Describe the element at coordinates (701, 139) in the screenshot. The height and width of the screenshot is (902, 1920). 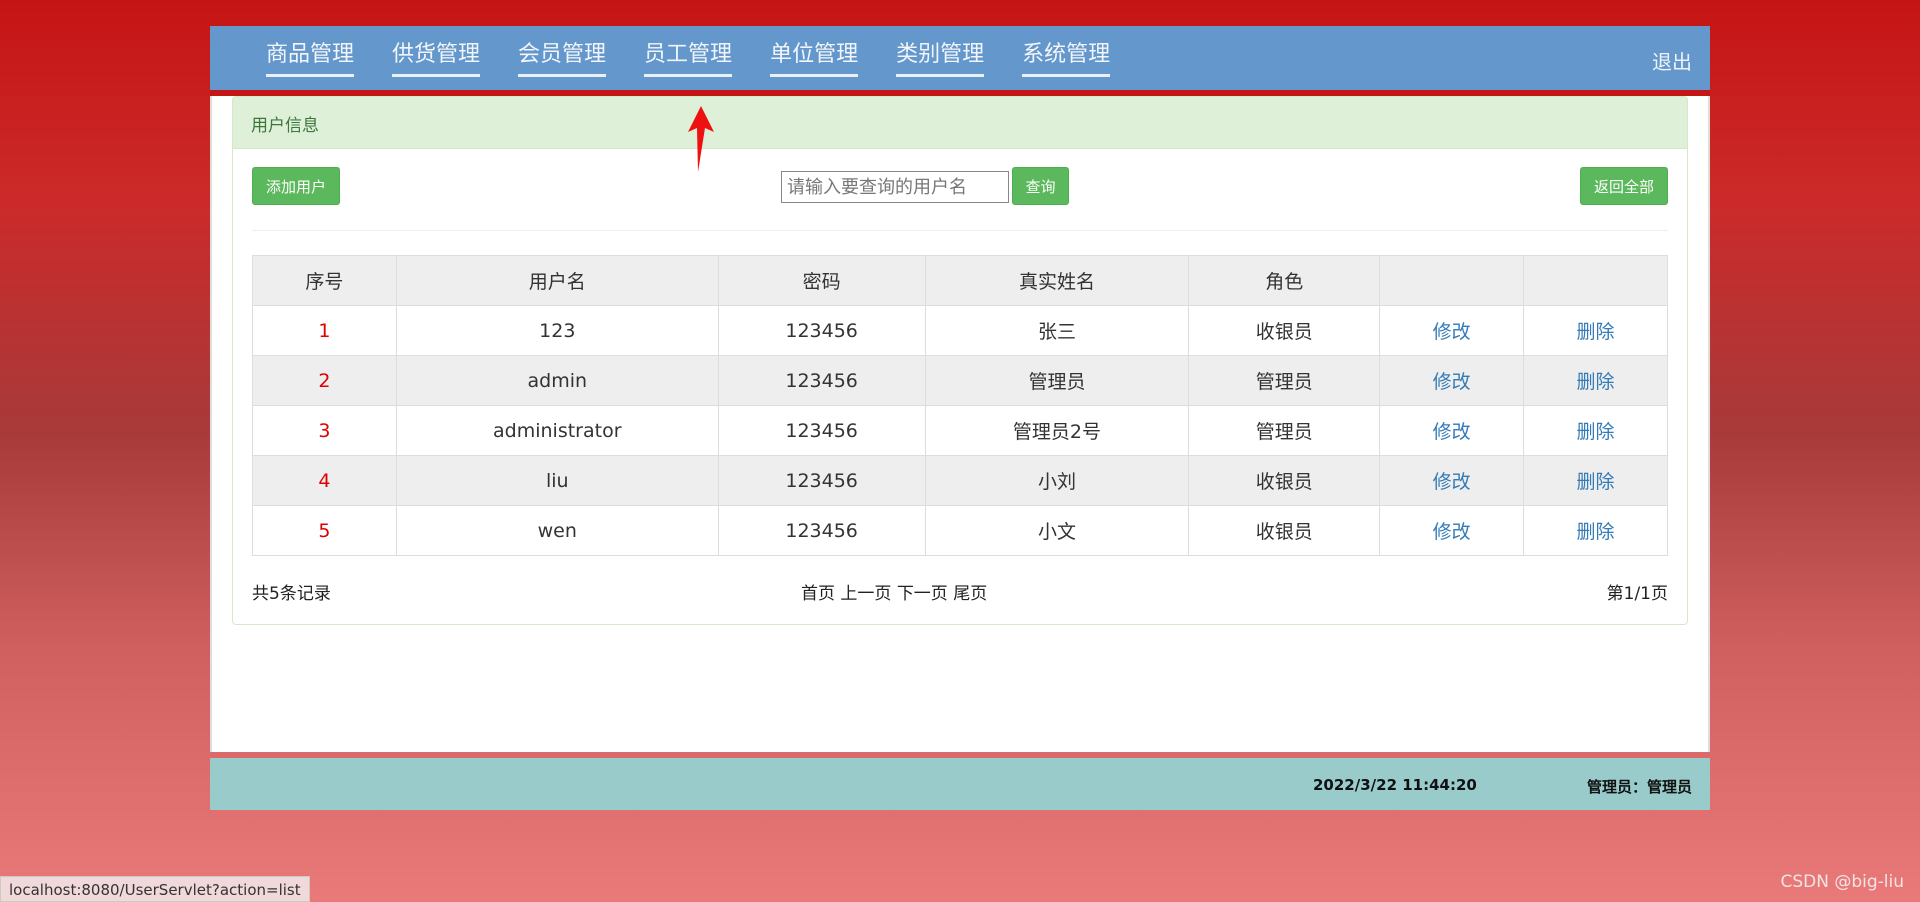
I see `red-arrow-annotation-icon` at that location.